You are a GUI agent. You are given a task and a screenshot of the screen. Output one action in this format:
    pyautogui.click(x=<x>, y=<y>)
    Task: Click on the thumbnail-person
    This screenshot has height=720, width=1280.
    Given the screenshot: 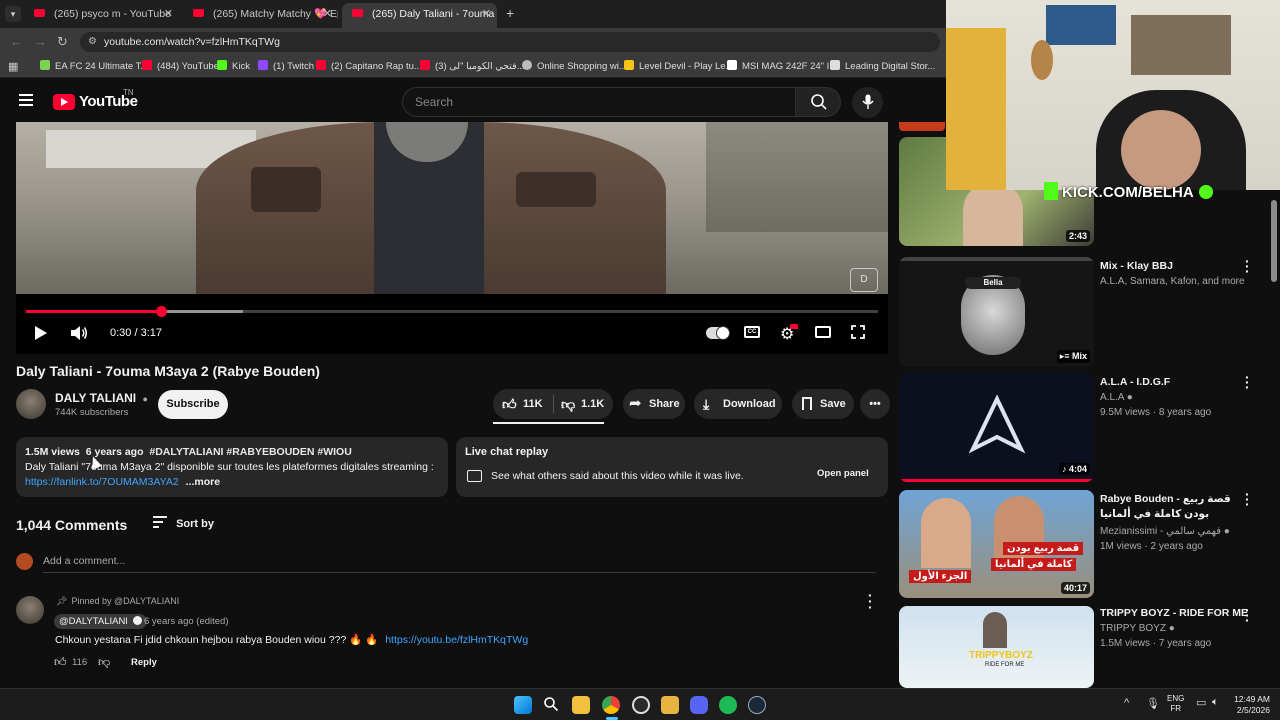 What is the action you would take?
    pyautogui.click(x=995, y=630)
    